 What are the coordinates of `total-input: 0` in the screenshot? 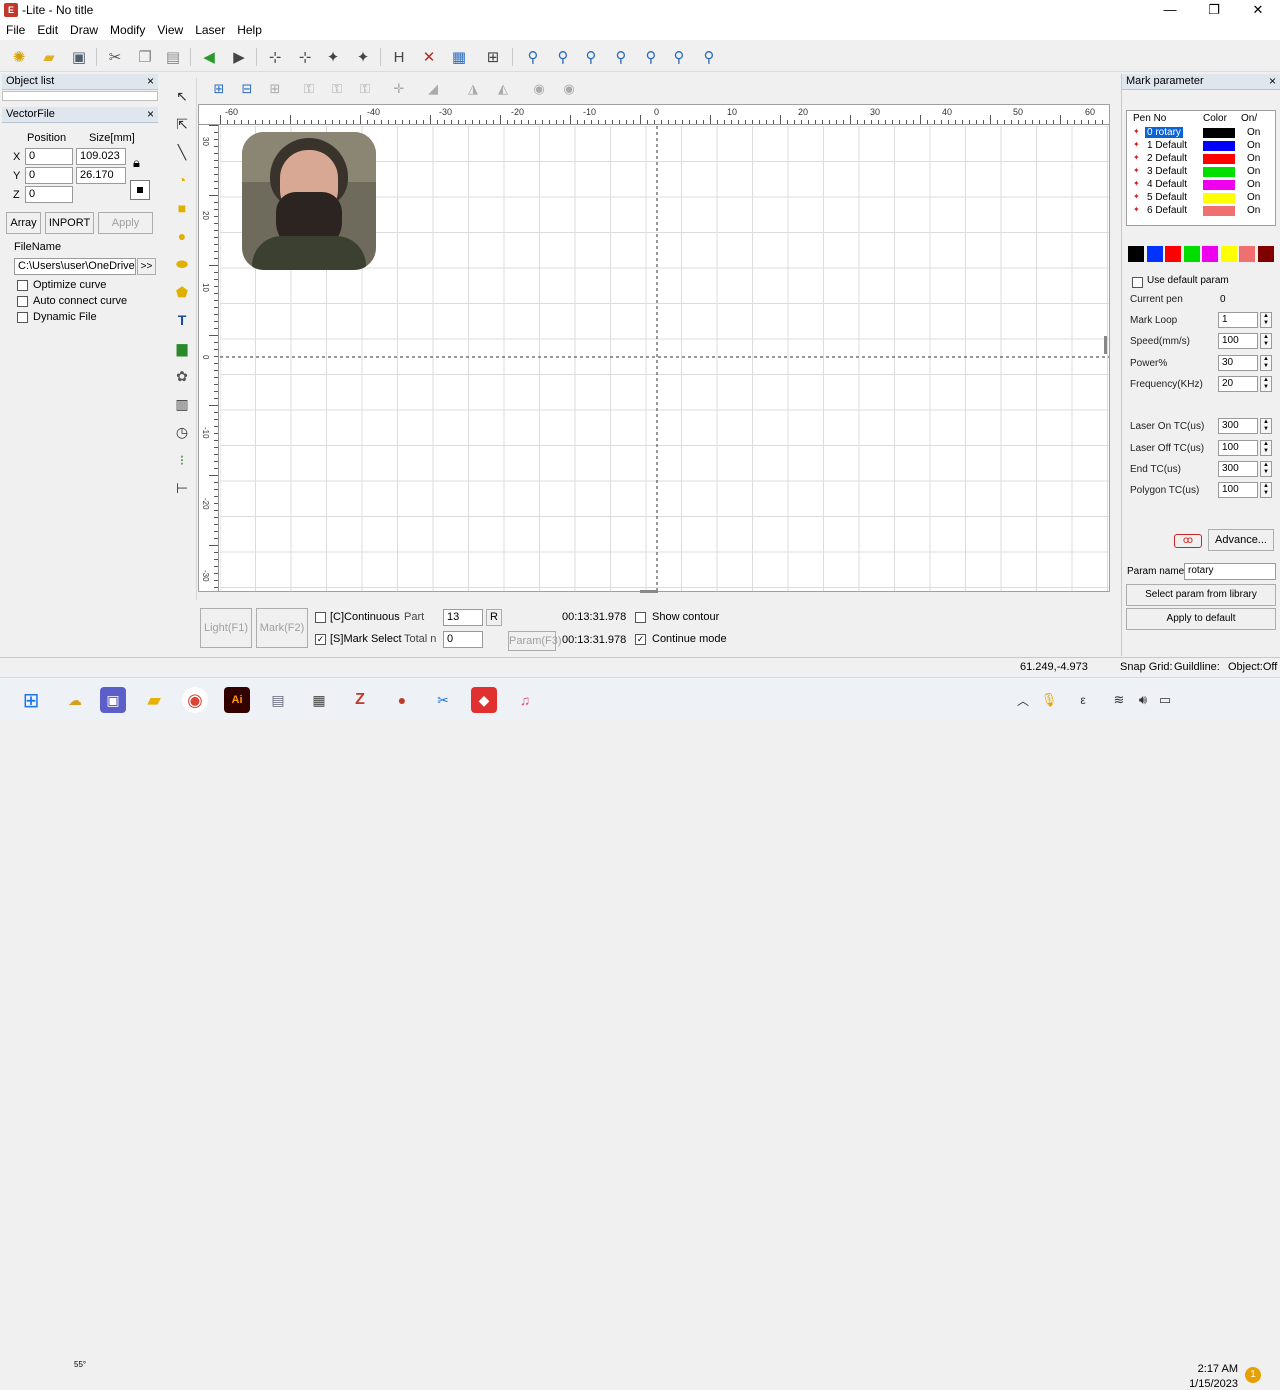 It's located at (463, 639).